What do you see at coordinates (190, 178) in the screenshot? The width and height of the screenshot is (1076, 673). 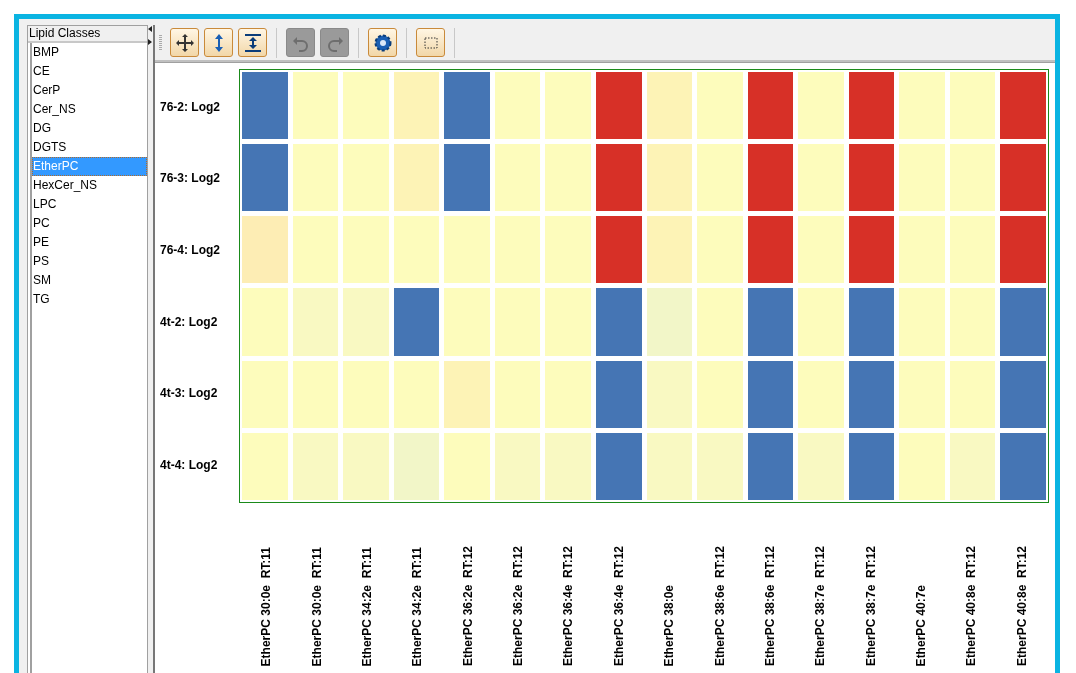 I see `row-label: 76-3: Log2` at bounding box center [190, 178].